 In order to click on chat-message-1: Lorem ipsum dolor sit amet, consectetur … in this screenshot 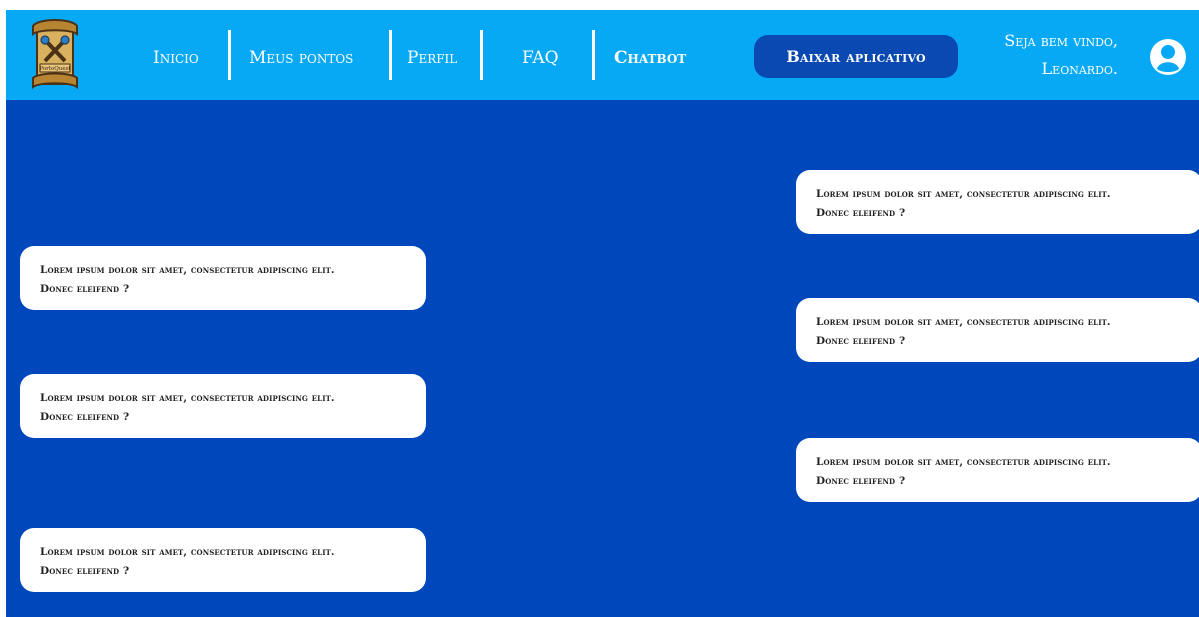, I will do `click(997, 202)`.